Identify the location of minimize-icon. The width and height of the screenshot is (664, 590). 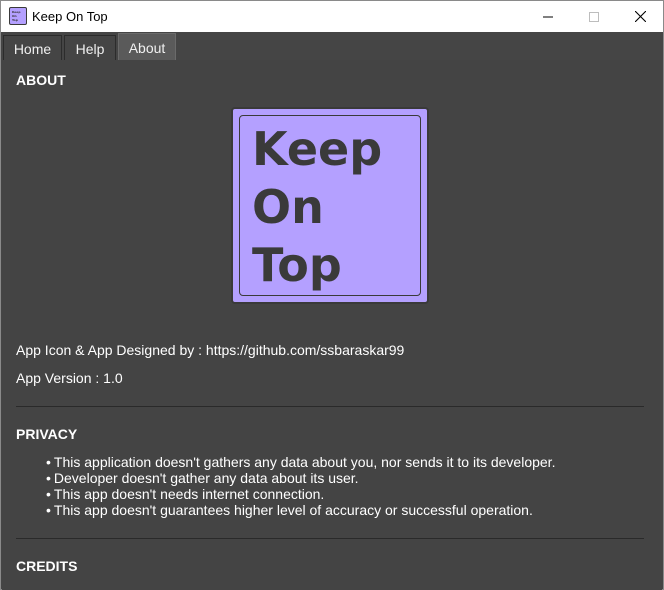
(548, 16).